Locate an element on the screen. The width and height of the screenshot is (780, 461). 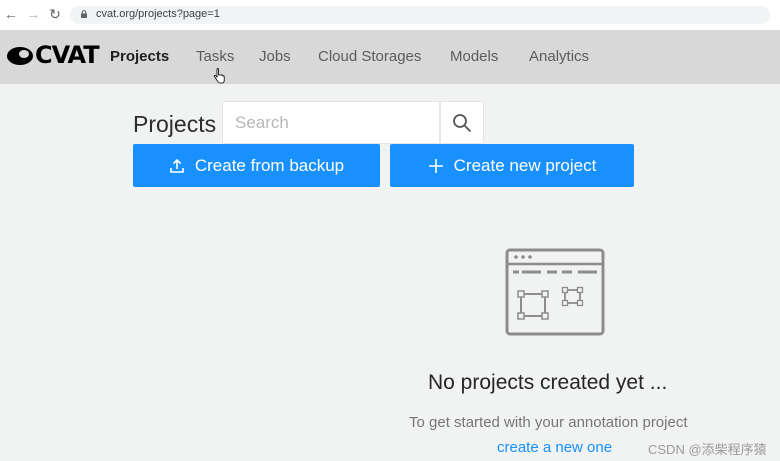
create-new-project-button: Create new project is located at coordinates (512, 165).